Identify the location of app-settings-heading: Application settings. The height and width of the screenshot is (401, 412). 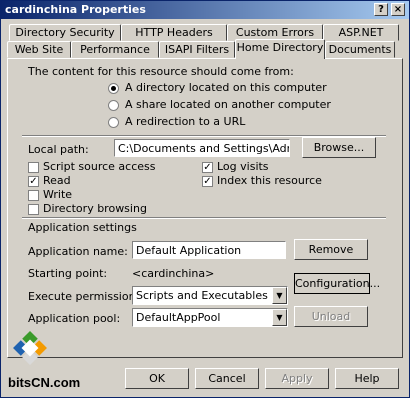
(82, 227).